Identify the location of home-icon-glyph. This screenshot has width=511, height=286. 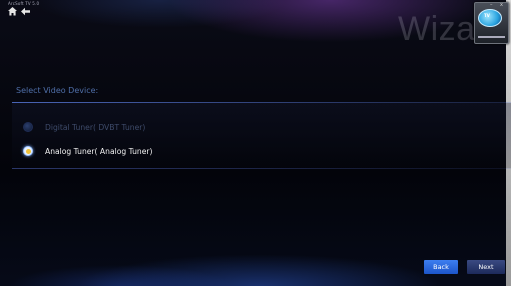
(12, 11).